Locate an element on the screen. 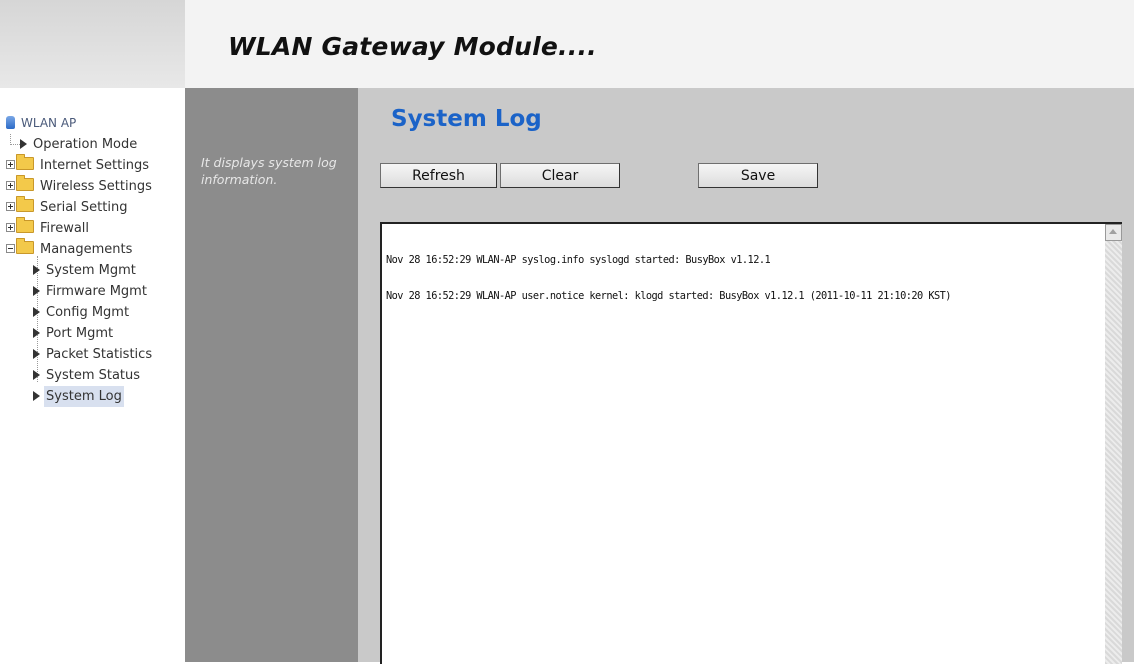  page-description: It displays system log information. is located at coordinates (269, 171).